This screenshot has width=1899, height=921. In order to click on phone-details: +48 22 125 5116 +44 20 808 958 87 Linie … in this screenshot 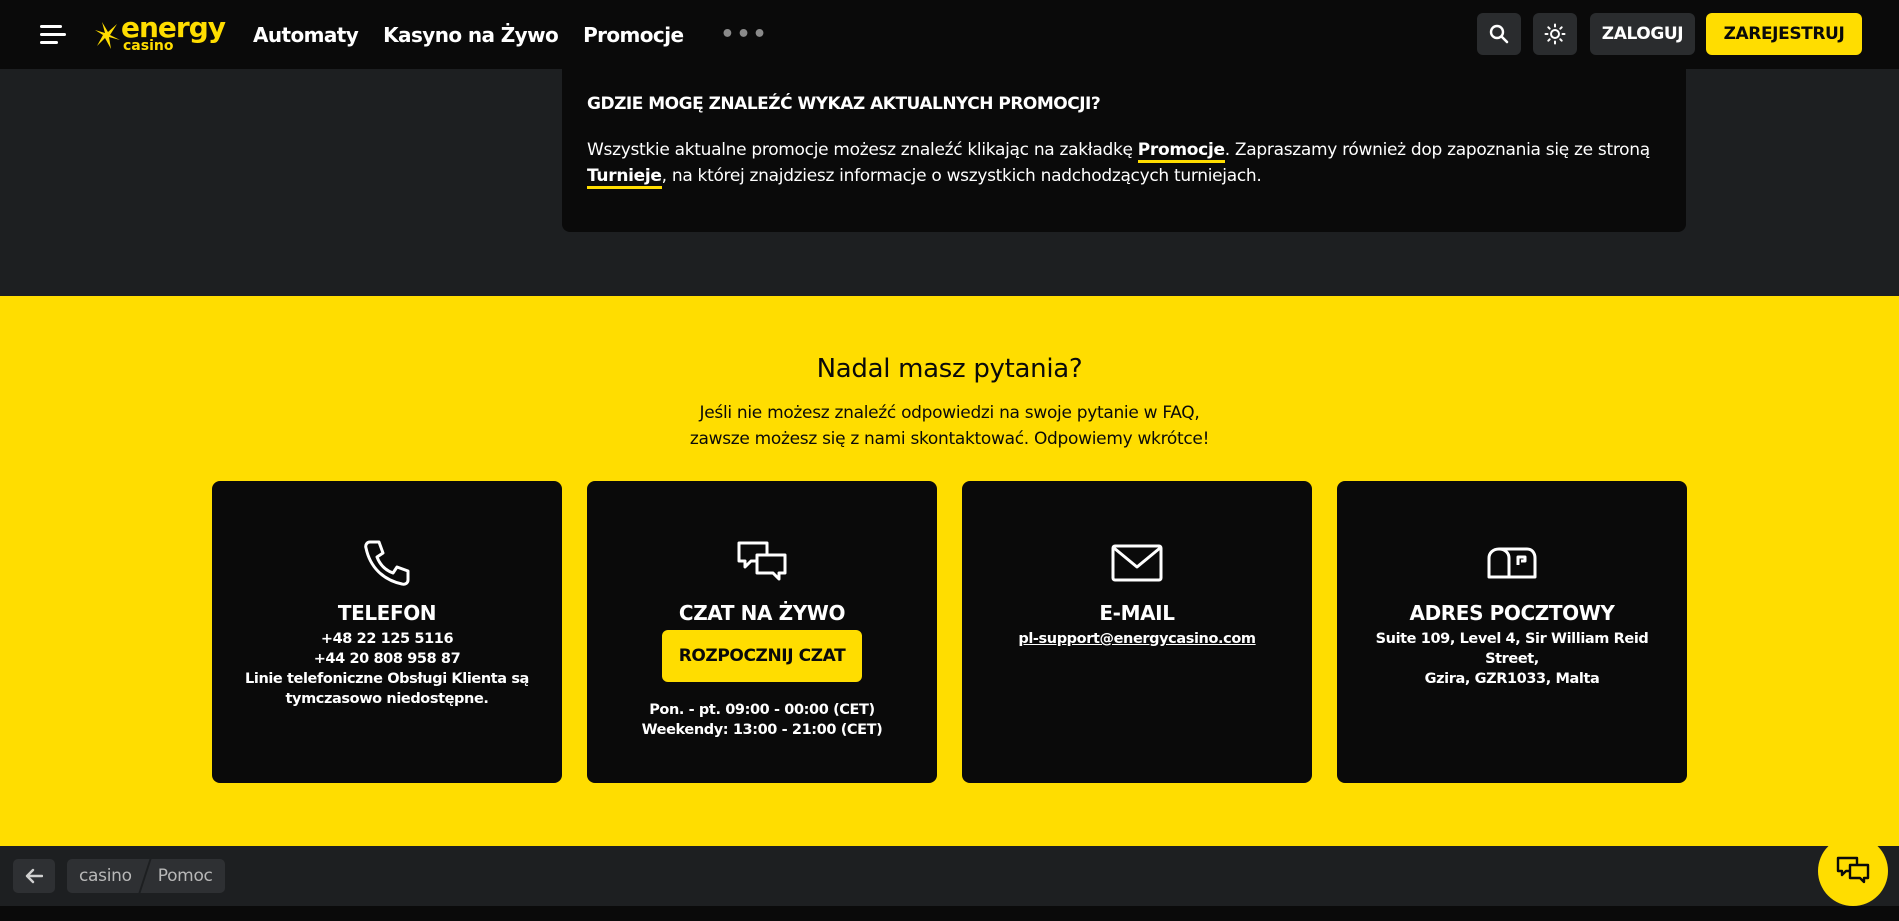, I will do `click(387, 669)`.